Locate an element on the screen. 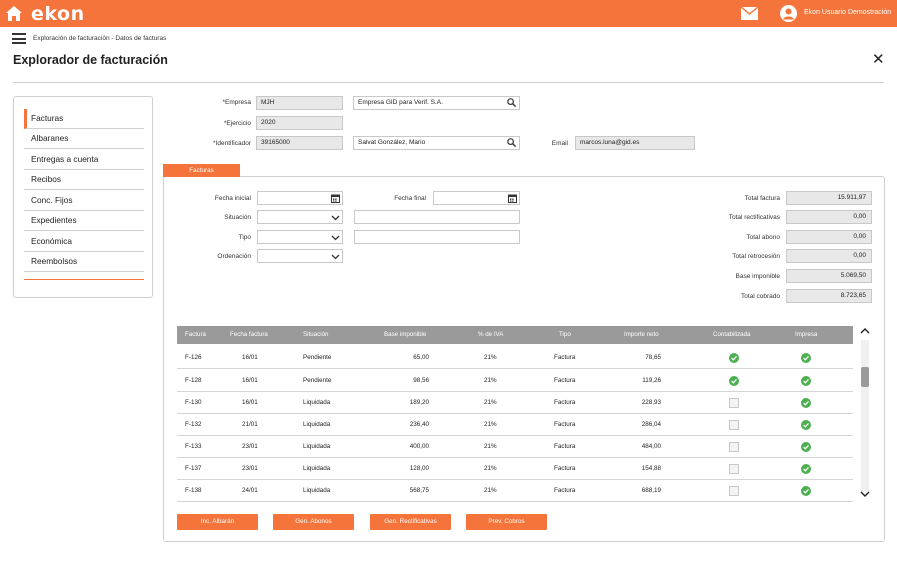 This screenshot has height=561, width=897. sidebar-item-facturas: Facturas is located at coordinates (84, 119).